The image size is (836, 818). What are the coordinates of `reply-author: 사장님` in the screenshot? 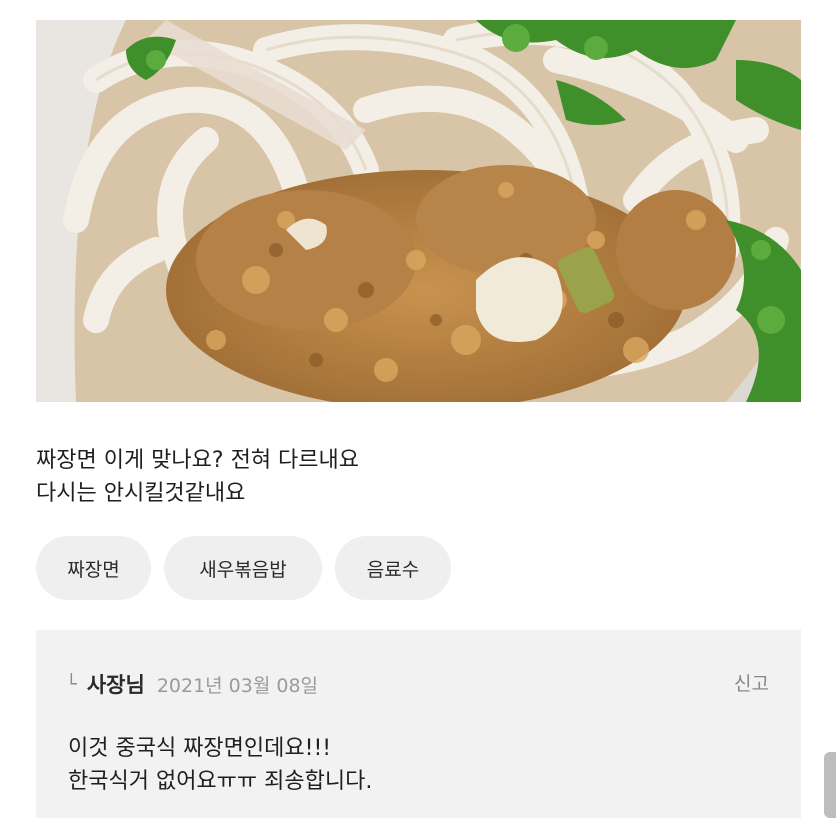 It's located at (115, 685).